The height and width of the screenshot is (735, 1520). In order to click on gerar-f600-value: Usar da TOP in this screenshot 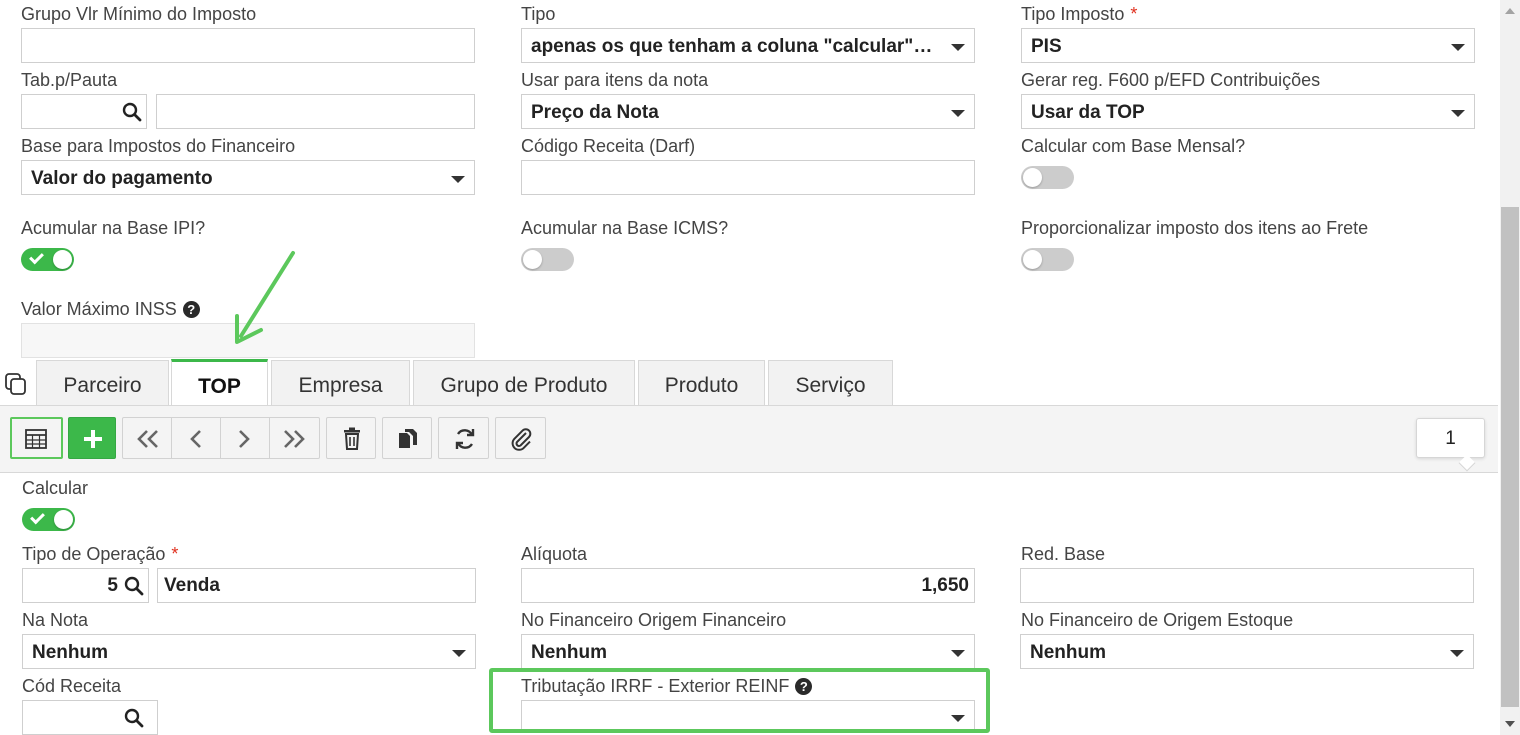, I will do `click(1088, 112)`.